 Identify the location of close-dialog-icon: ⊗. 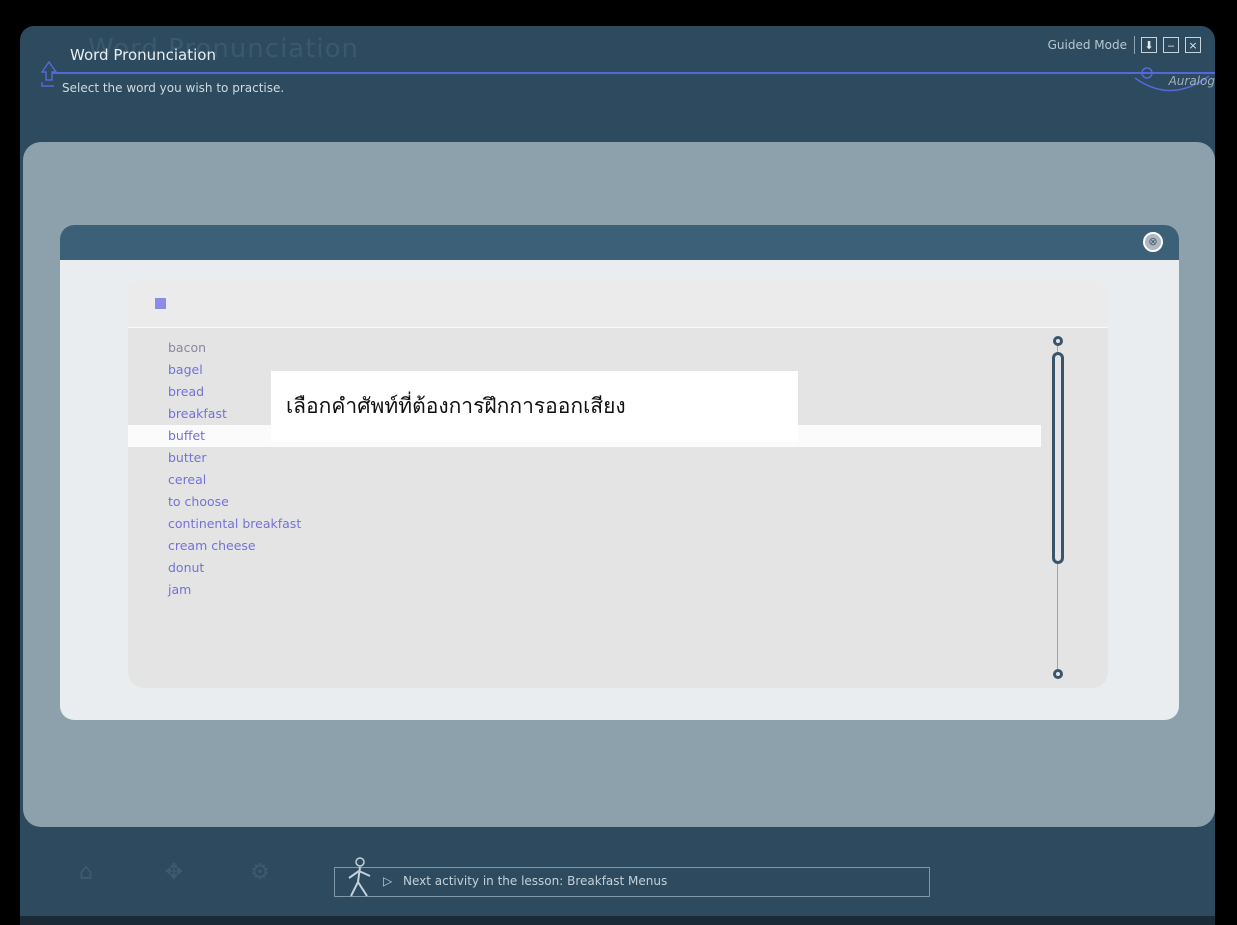
(1153, 242).